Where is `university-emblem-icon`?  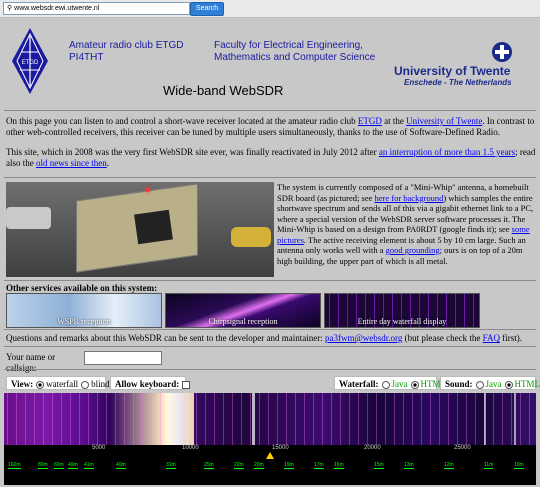 university-emblem-icon is located at coordinates (502, 52).